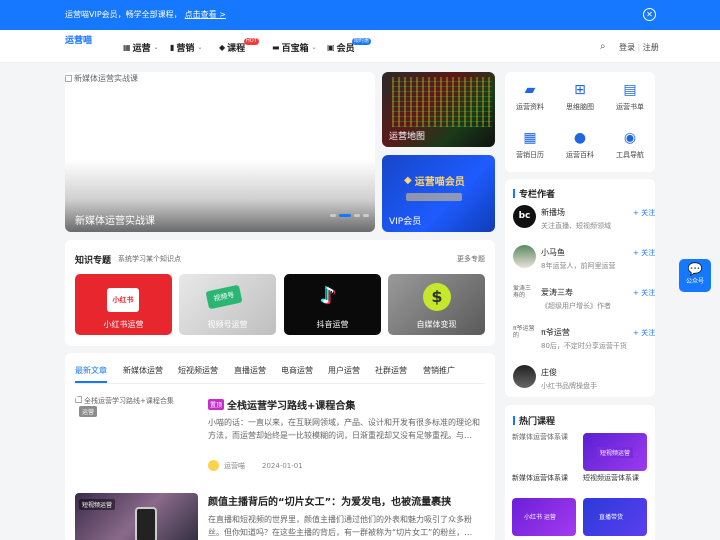 This screenshot has height=540, width=720. Describe the element at coordinates (250, 370) in the screenshot. I see `tab-live: 直播运营` at that location.